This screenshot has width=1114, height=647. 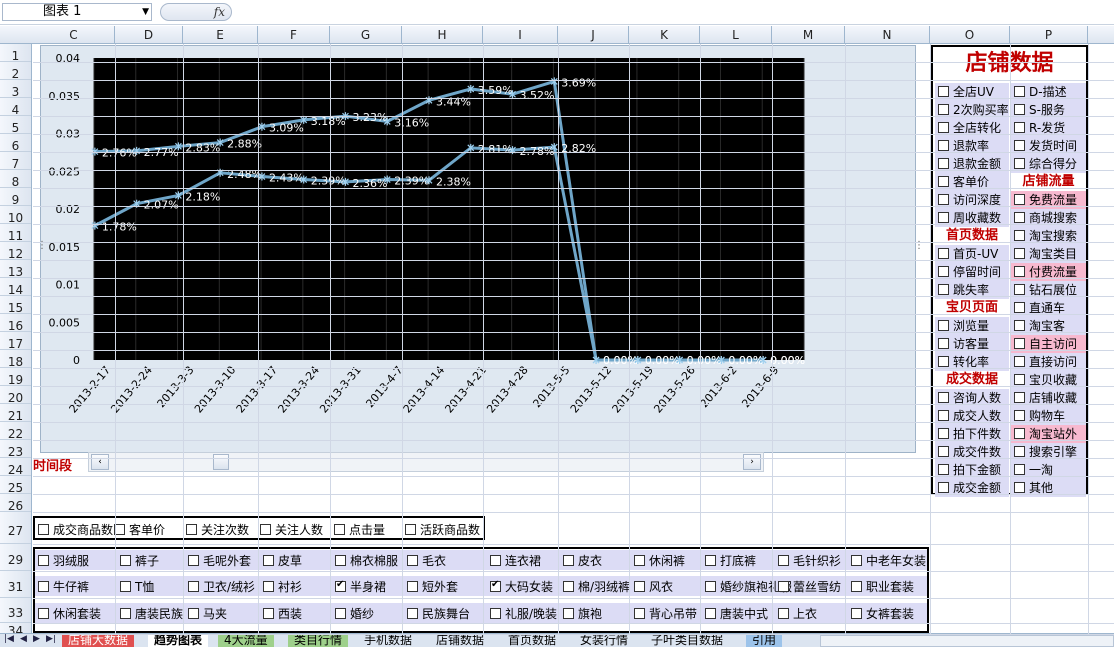 What do you see at coordinates (23, 639) in the screenshot?
I see `prev-sheet-icon: ◀` at bounding box center [23, 639].